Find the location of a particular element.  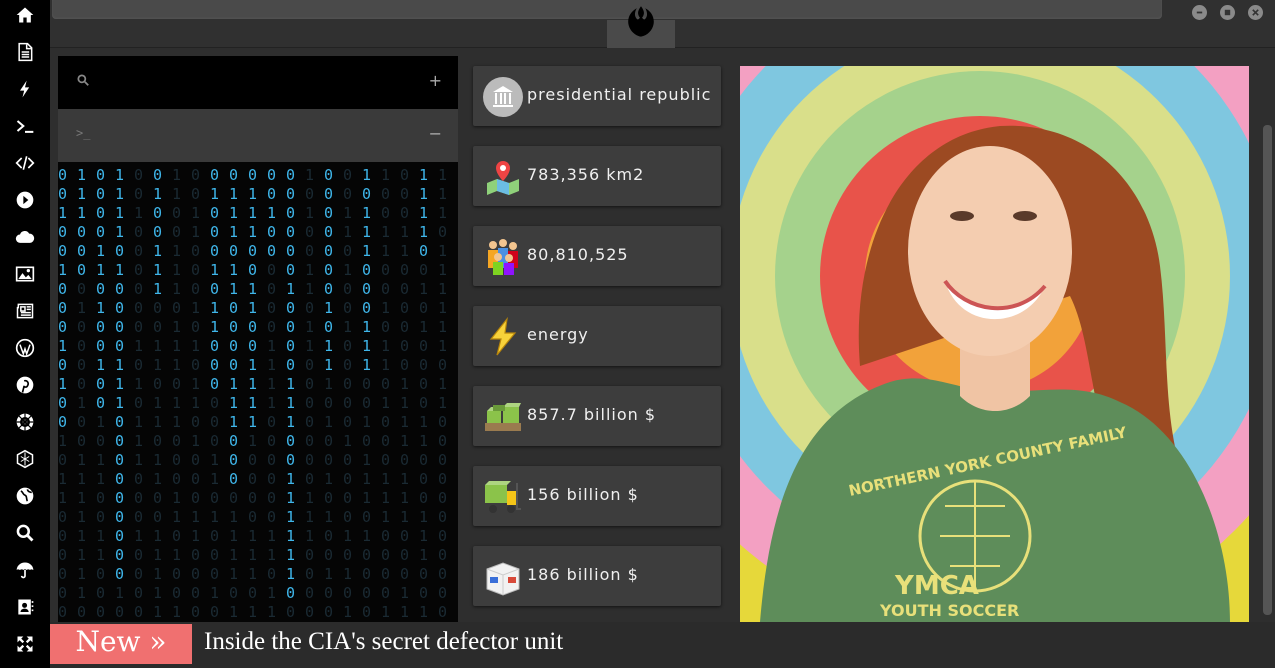

minimize-button is located at coordinates (1199, 12).